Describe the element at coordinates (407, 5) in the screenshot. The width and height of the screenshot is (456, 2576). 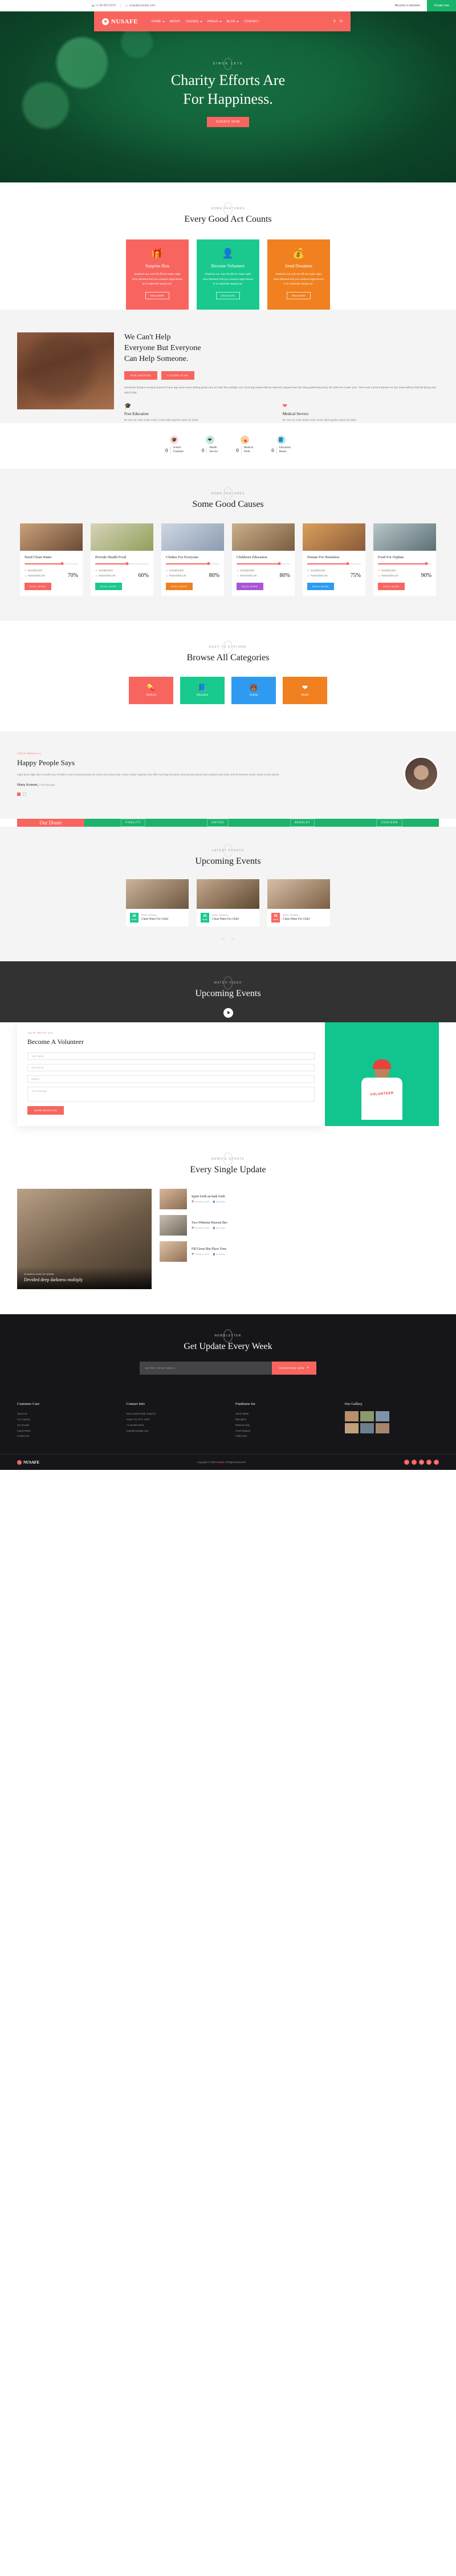
I see `become-volunteer-link: Become a volunteer` at that location.